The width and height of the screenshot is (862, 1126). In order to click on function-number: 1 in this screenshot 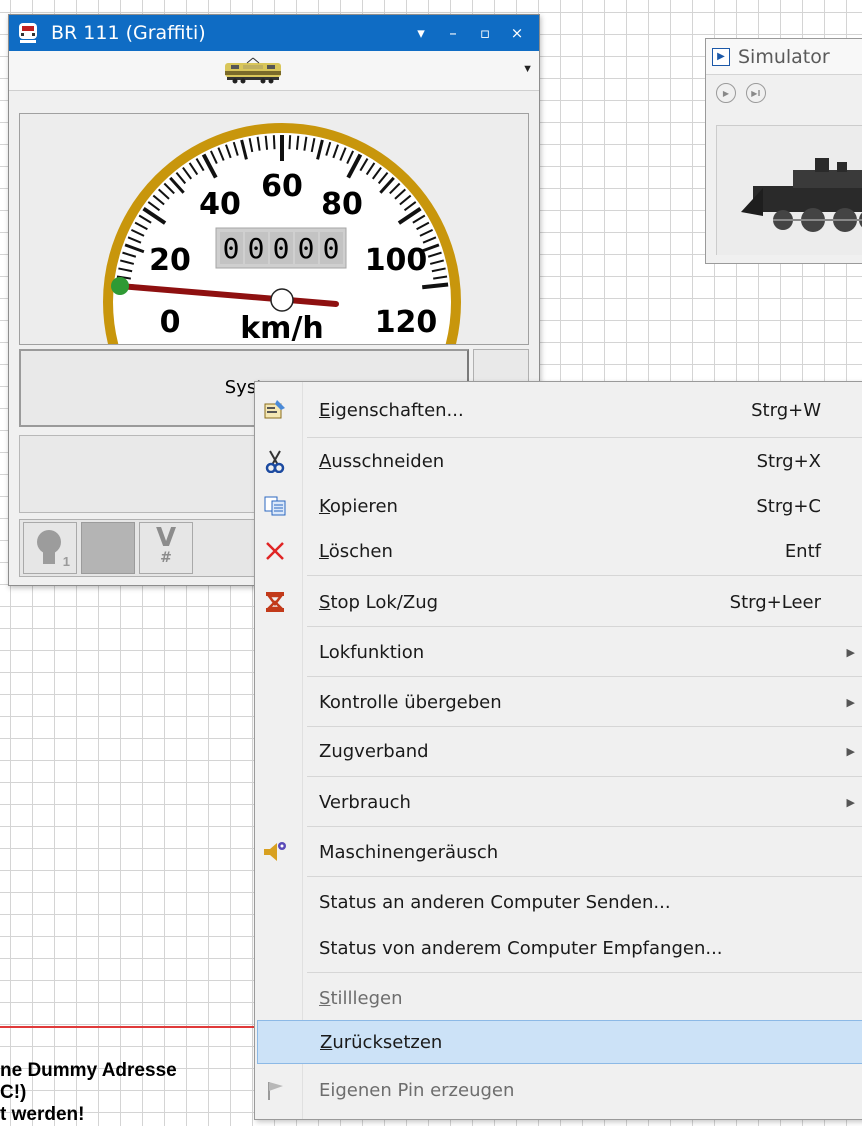, I will do `click(66, 561)`.